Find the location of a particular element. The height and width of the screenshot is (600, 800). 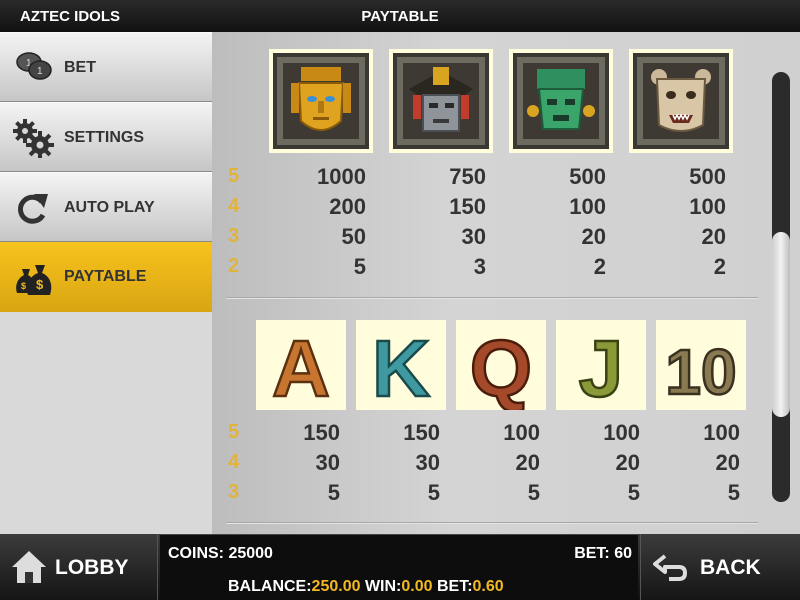

letter-q-icon: Q is located at coordinates (501, 369).